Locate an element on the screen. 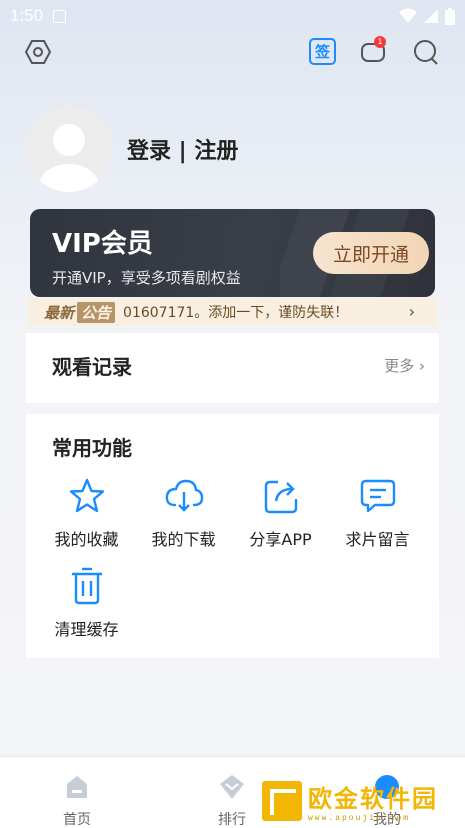  status-time: 1:50 is located at coordinates (27, 15).